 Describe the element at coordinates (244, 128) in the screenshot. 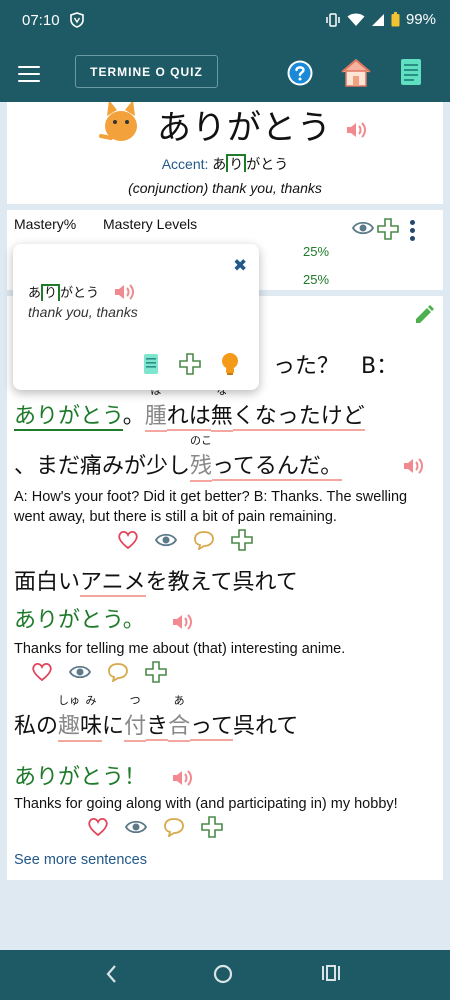

I see `word-kana: ありがとう` at that location.